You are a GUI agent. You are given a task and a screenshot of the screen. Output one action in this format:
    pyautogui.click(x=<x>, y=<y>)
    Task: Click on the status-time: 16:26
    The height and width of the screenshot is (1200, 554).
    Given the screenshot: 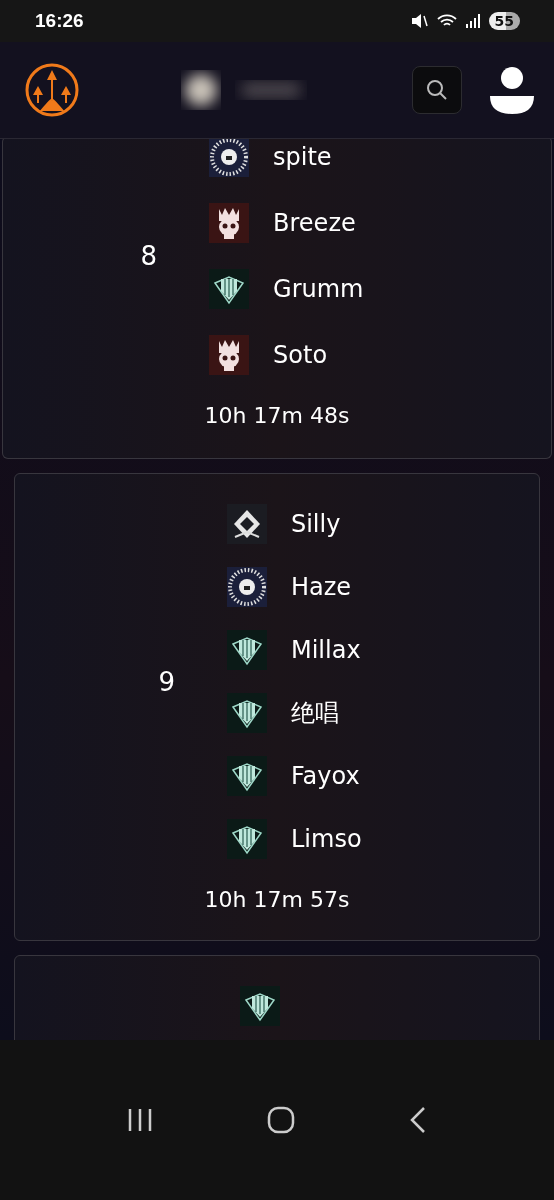 What is the action you would take?
    pyautogui.click(x=59, y=21)
    